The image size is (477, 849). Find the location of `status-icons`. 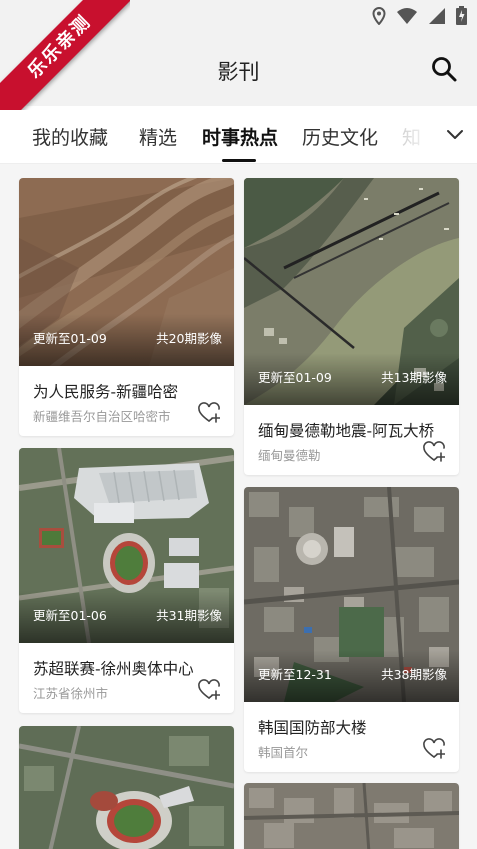

status-icons is located at coordinates (419, 15).